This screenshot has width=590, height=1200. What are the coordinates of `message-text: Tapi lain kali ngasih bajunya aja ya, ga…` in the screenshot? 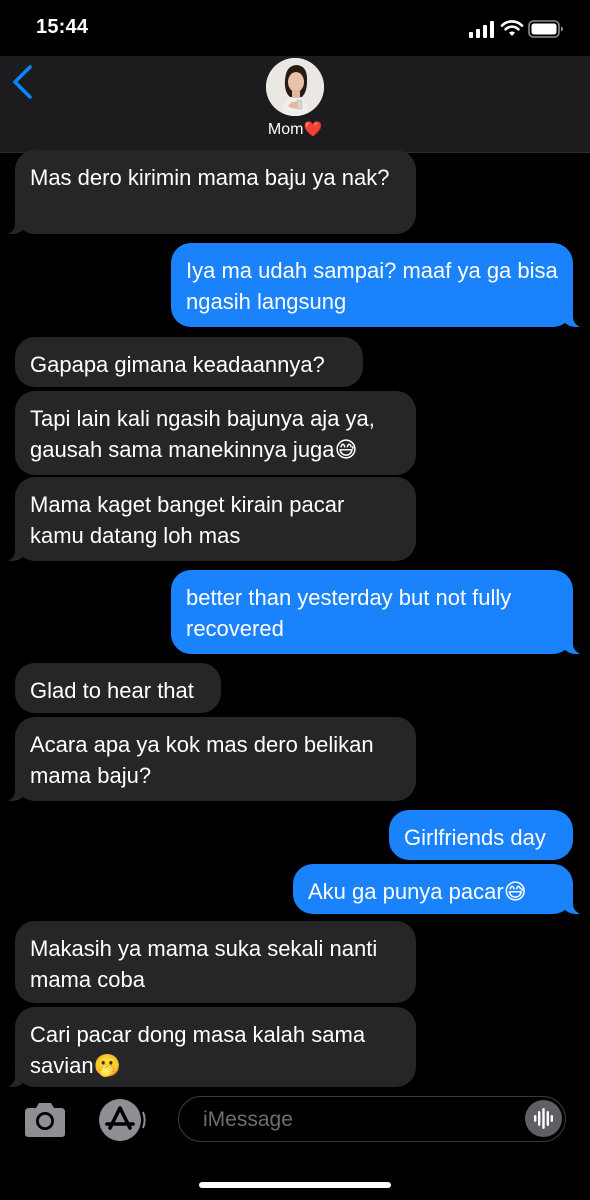 It's located at (202, 434).